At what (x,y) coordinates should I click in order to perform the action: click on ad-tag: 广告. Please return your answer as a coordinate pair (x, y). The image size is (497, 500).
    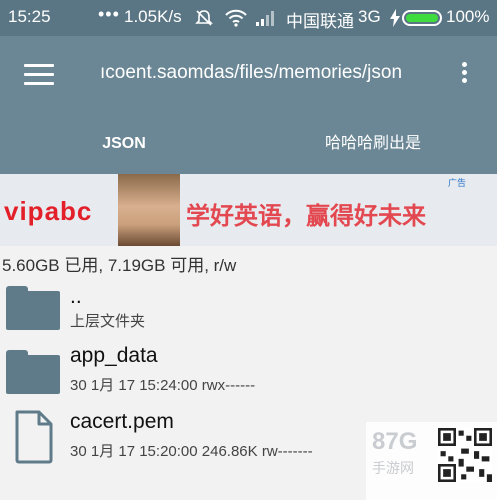
    Looking at the image, I should click on (457, 183).